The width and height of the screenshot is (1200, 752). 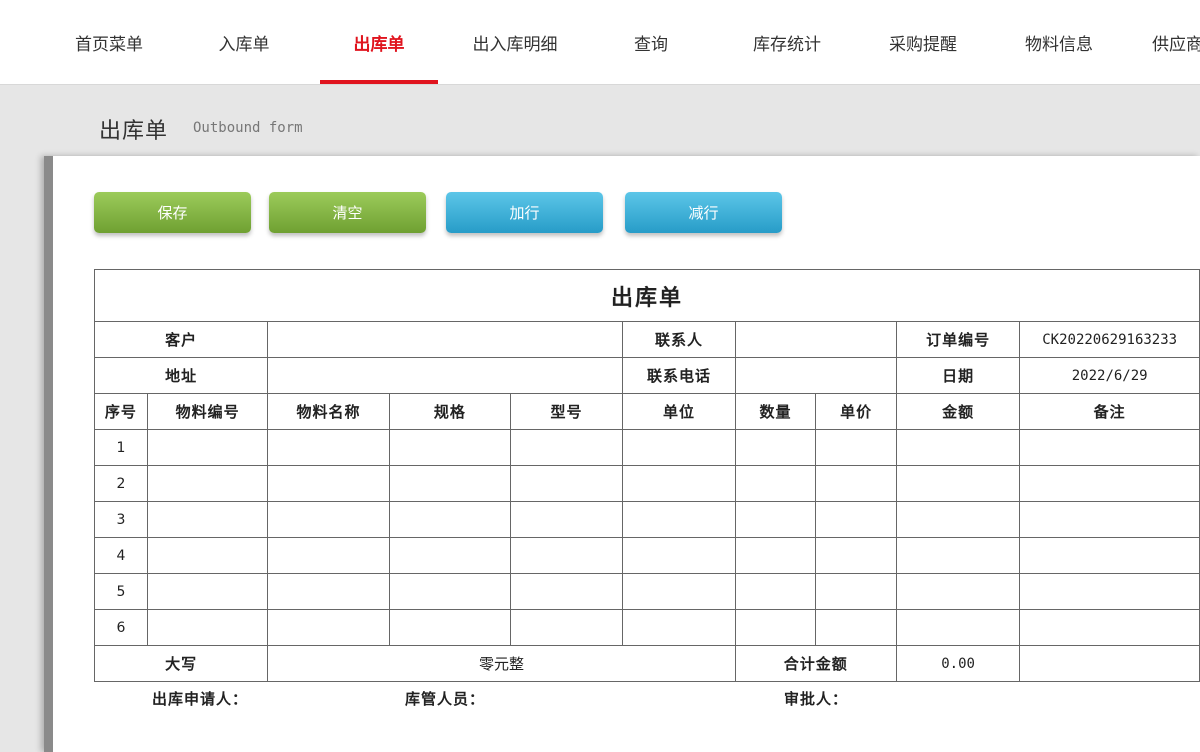 I want to click on customer-label: 客户, so click(x=181, y=339).